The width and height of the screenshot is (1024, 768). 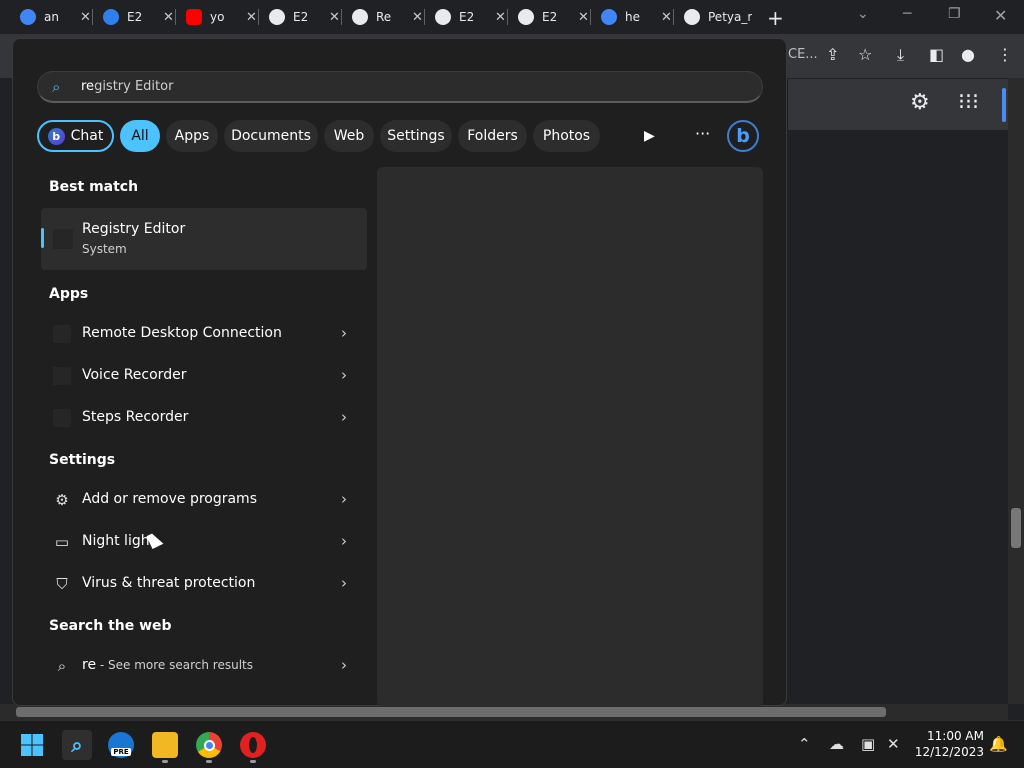 What do you see at coordinates (949, 752) in the screenshot?
I see `clock-date: 12/12/2023` at bounding box center [949, 752].